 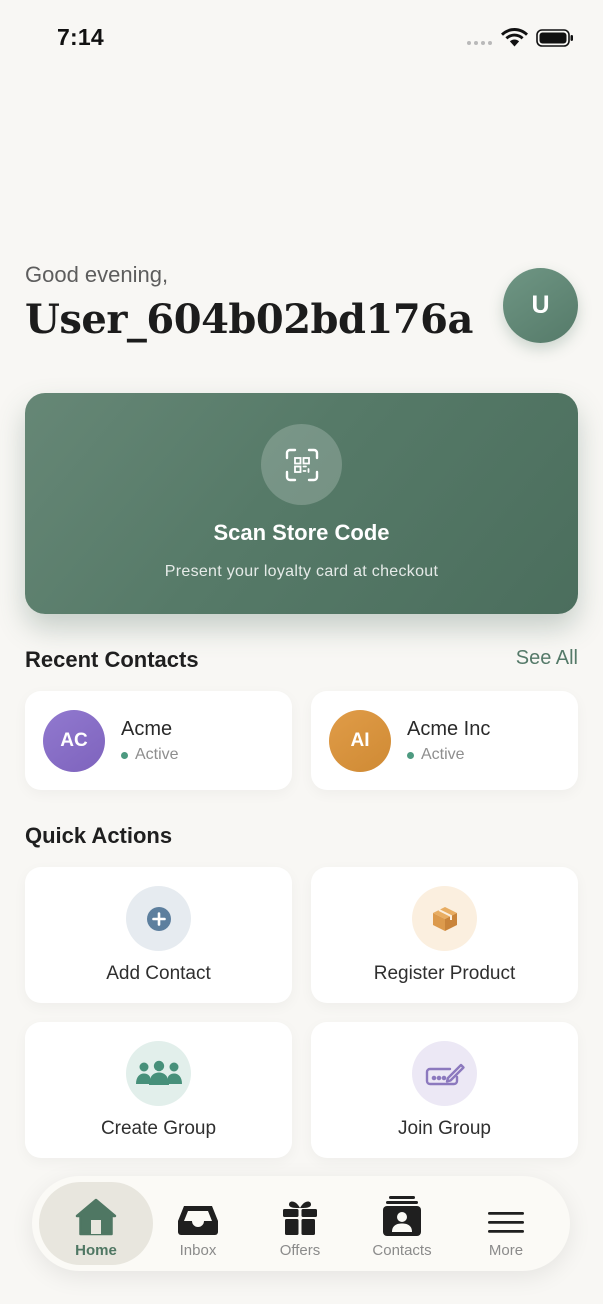 What do you see at coordinates (198, 1250) in the screenshot?
I see `tab-label: Inbox` at bounding box center [198, 1250].